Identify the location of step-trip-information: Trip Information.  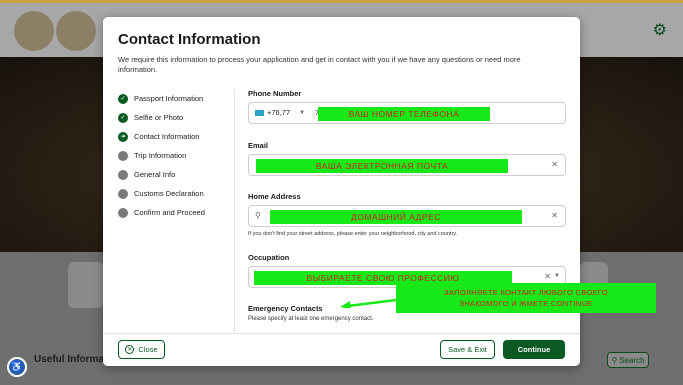
(173, 155).